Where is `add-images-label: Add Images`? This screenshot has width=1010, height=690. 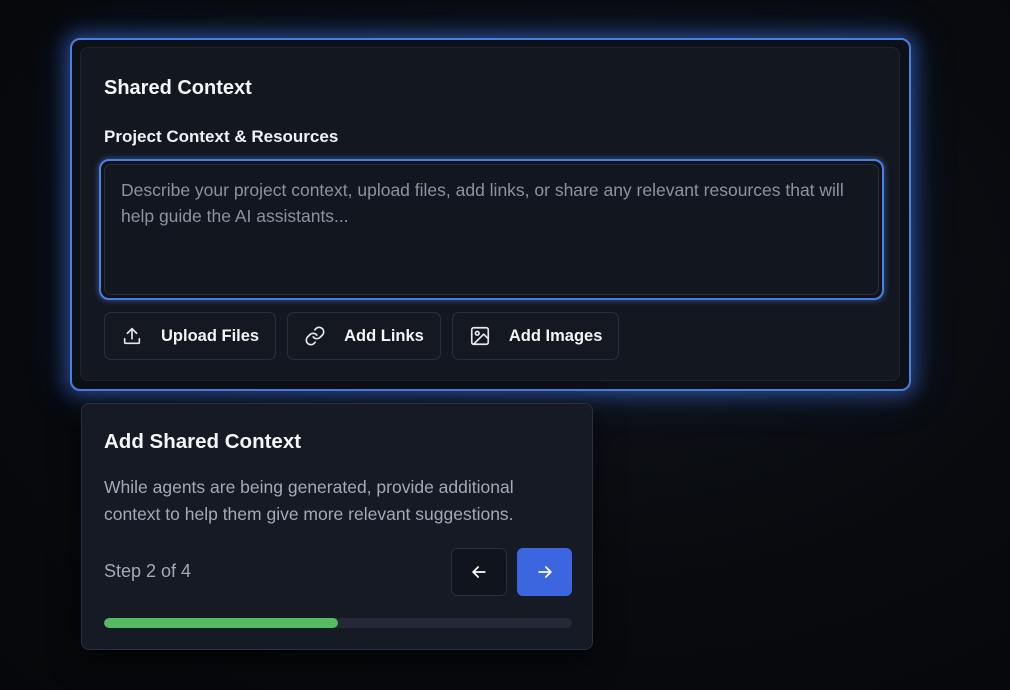
add-images-label: Add Images is located at coordinates (555, 335).